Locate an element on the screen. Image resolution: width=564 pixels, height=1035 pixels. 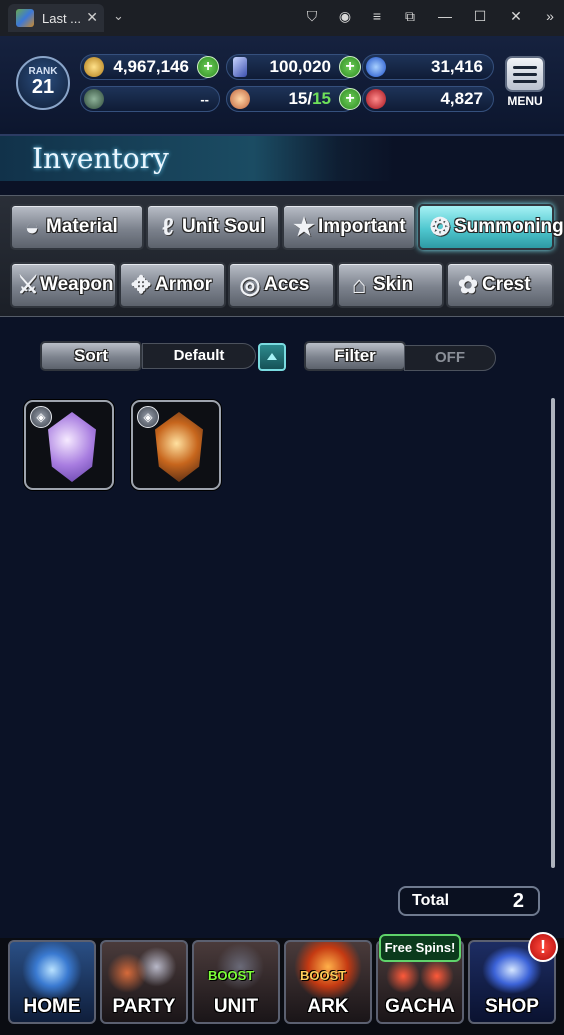
rank-badge: RANK 21 is located at coordinates (43, 83).